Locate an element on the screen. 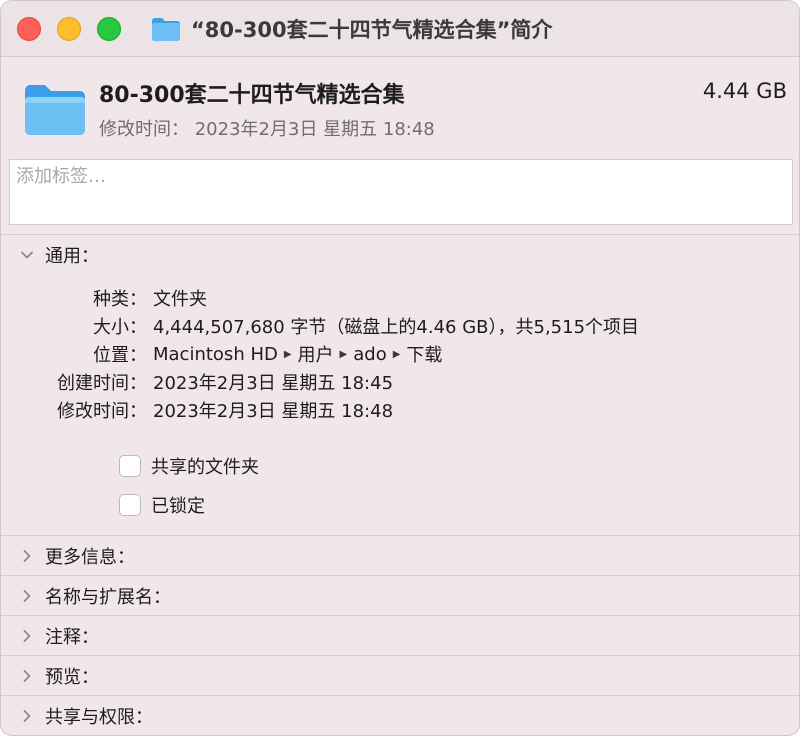  path-item: ado is located at coordinates (369, 354).